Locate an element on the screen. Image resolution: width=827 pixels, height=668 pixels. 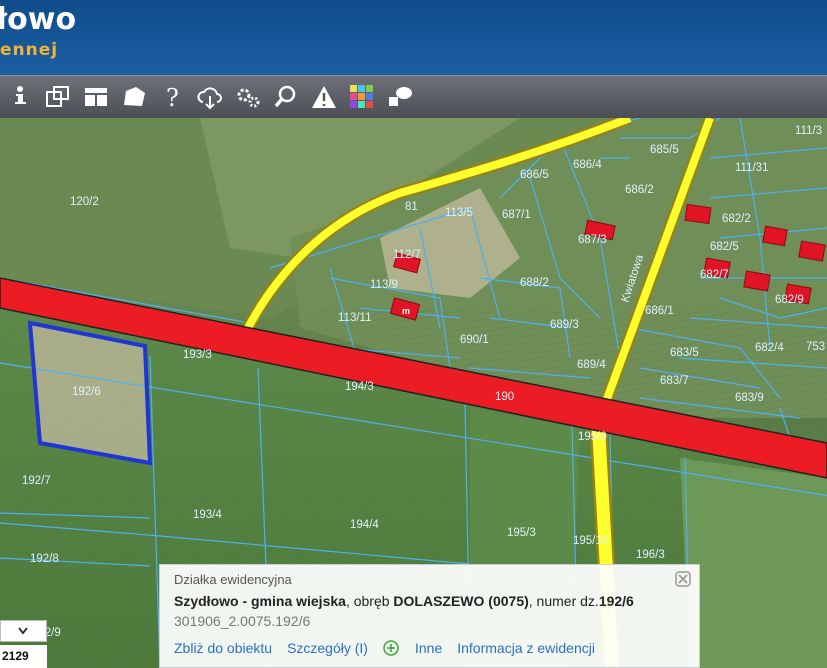
parcel-label: 686/4 is located at coordinates (587, 165).